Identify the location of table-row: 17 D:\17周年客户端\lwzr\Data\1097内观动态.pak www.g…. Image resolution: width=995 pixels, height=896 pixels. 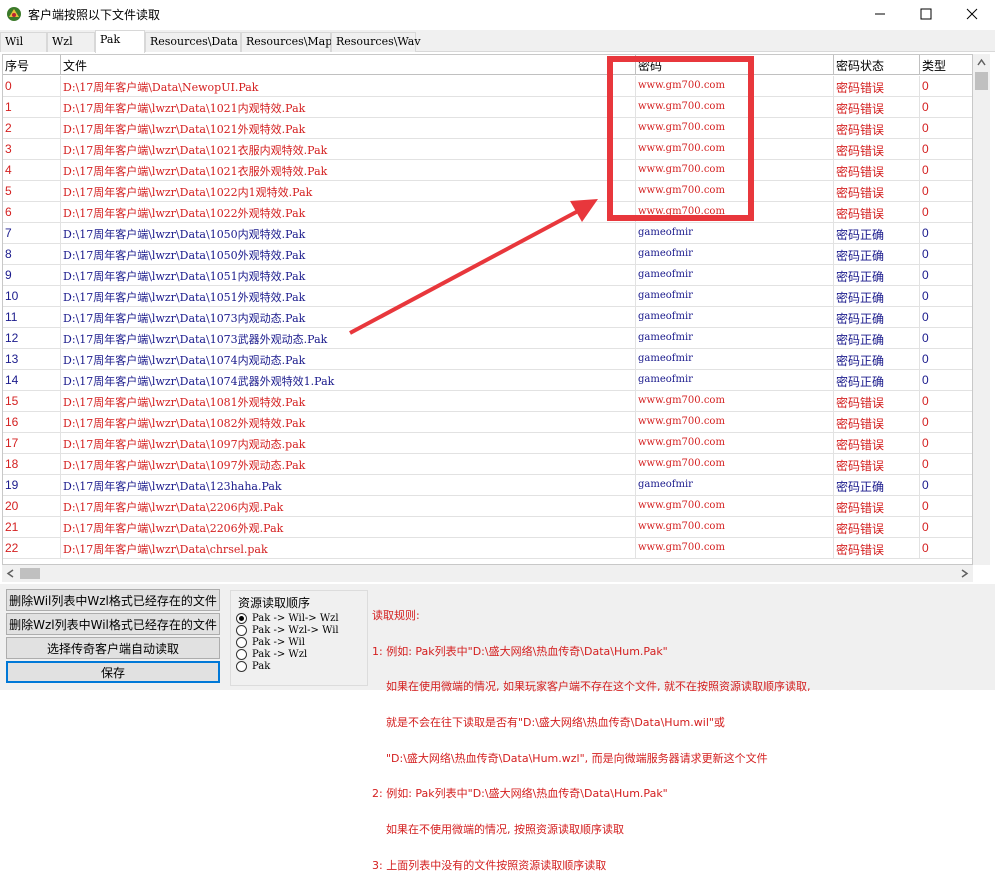
(487, 443).